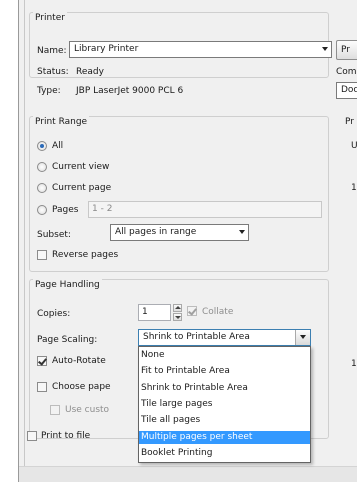 Image resolution: width=357 pixels, height=482 pixels. Describe the element at coordinates (188, 474) in the screenshot. I see `dialog-bottom-bar` at that location.